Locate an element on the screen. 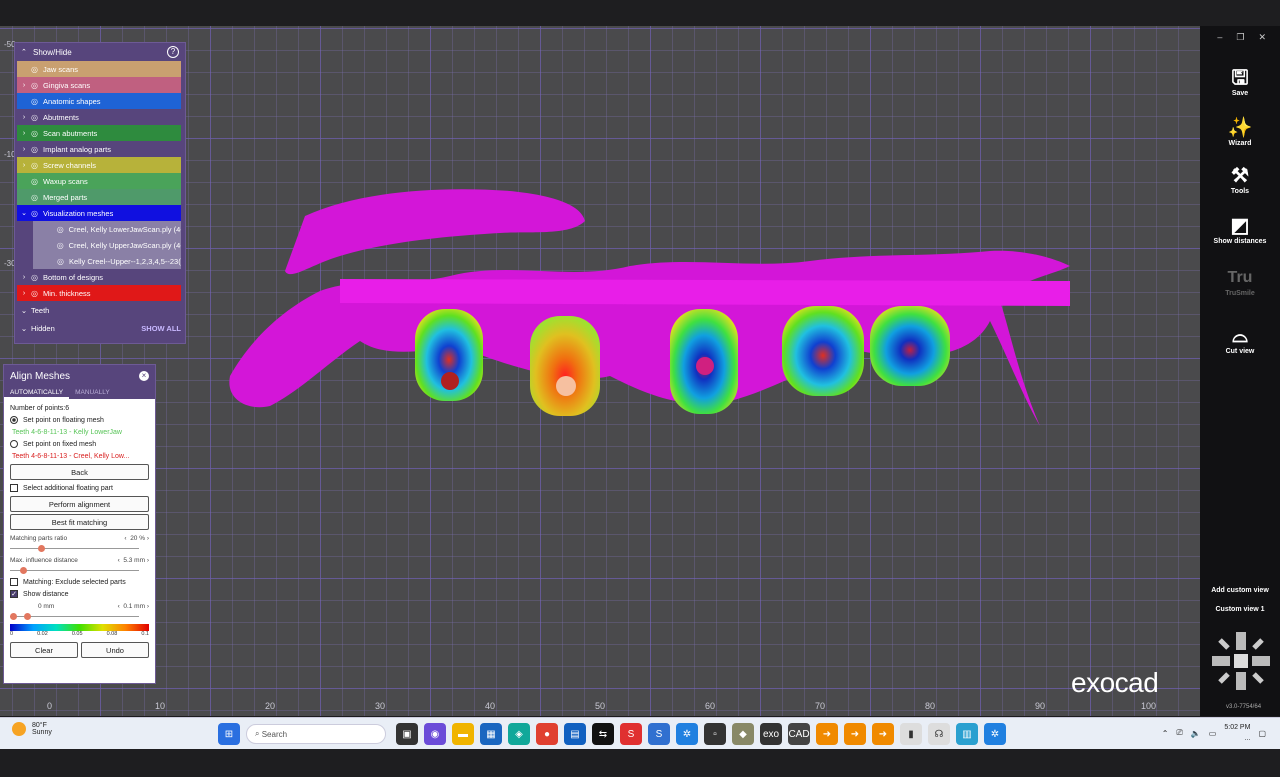  trusmile-button: Tru TruSmile is located at coordinates (1240, 281).